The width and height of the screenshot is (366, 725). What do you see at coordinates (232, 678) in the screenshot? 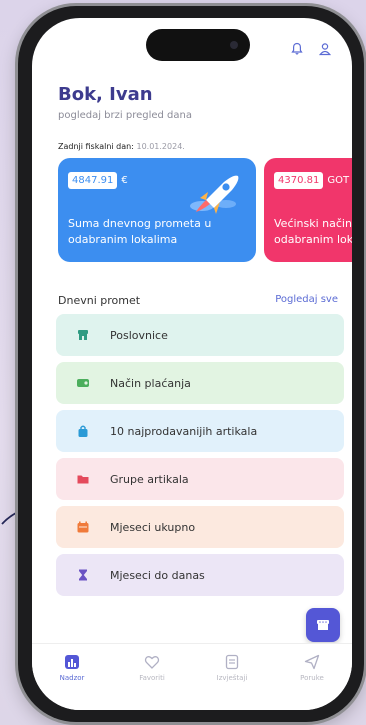
I see `nav-label: Izvještaji` at bounding box center [232, 678].